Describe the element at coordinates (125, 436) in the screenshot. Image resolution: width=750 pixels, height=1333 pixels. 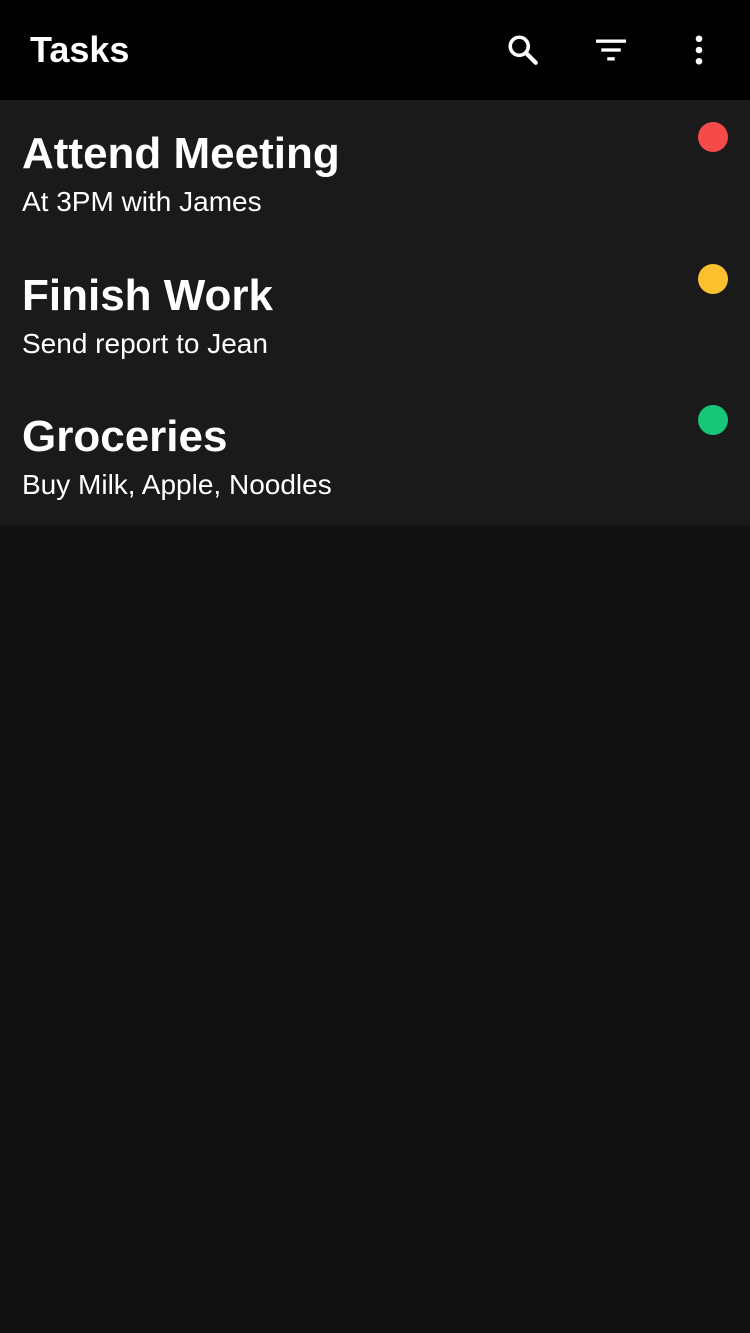
I see `task-title: Groceries` at that location.